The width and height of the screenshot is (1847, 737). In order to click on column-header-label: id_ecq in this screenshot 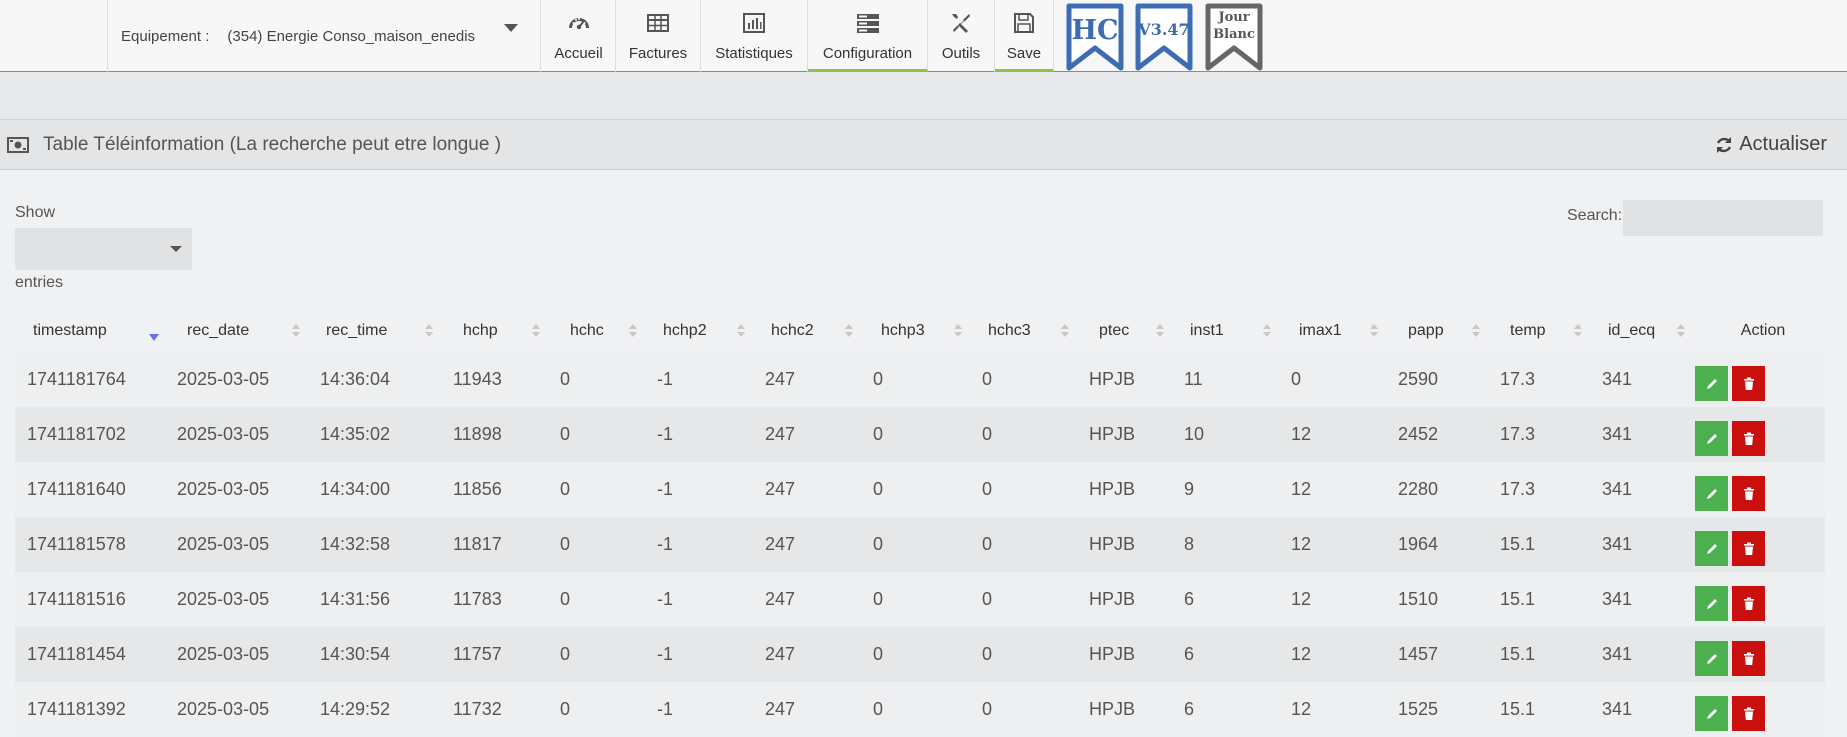, I will do `click(1632, 330)`.